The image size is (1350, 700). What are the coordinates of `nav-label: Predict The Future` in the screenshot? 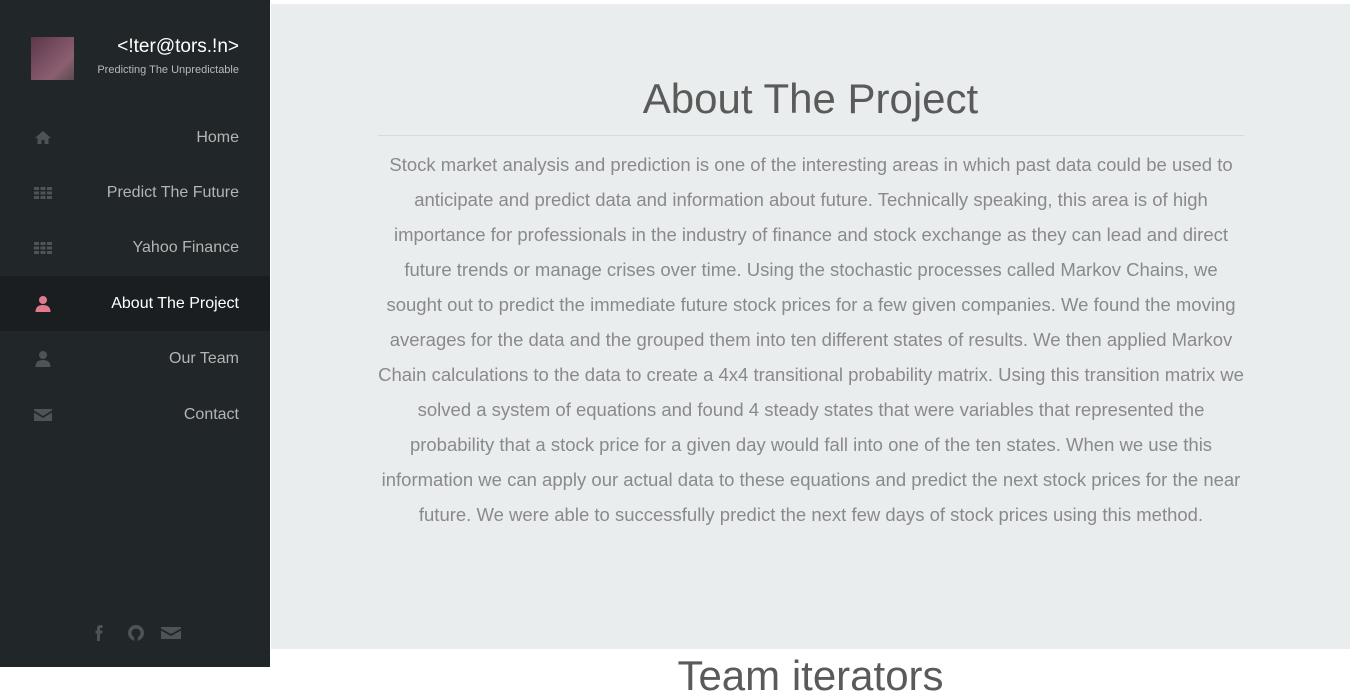 It's located at (172, 192).